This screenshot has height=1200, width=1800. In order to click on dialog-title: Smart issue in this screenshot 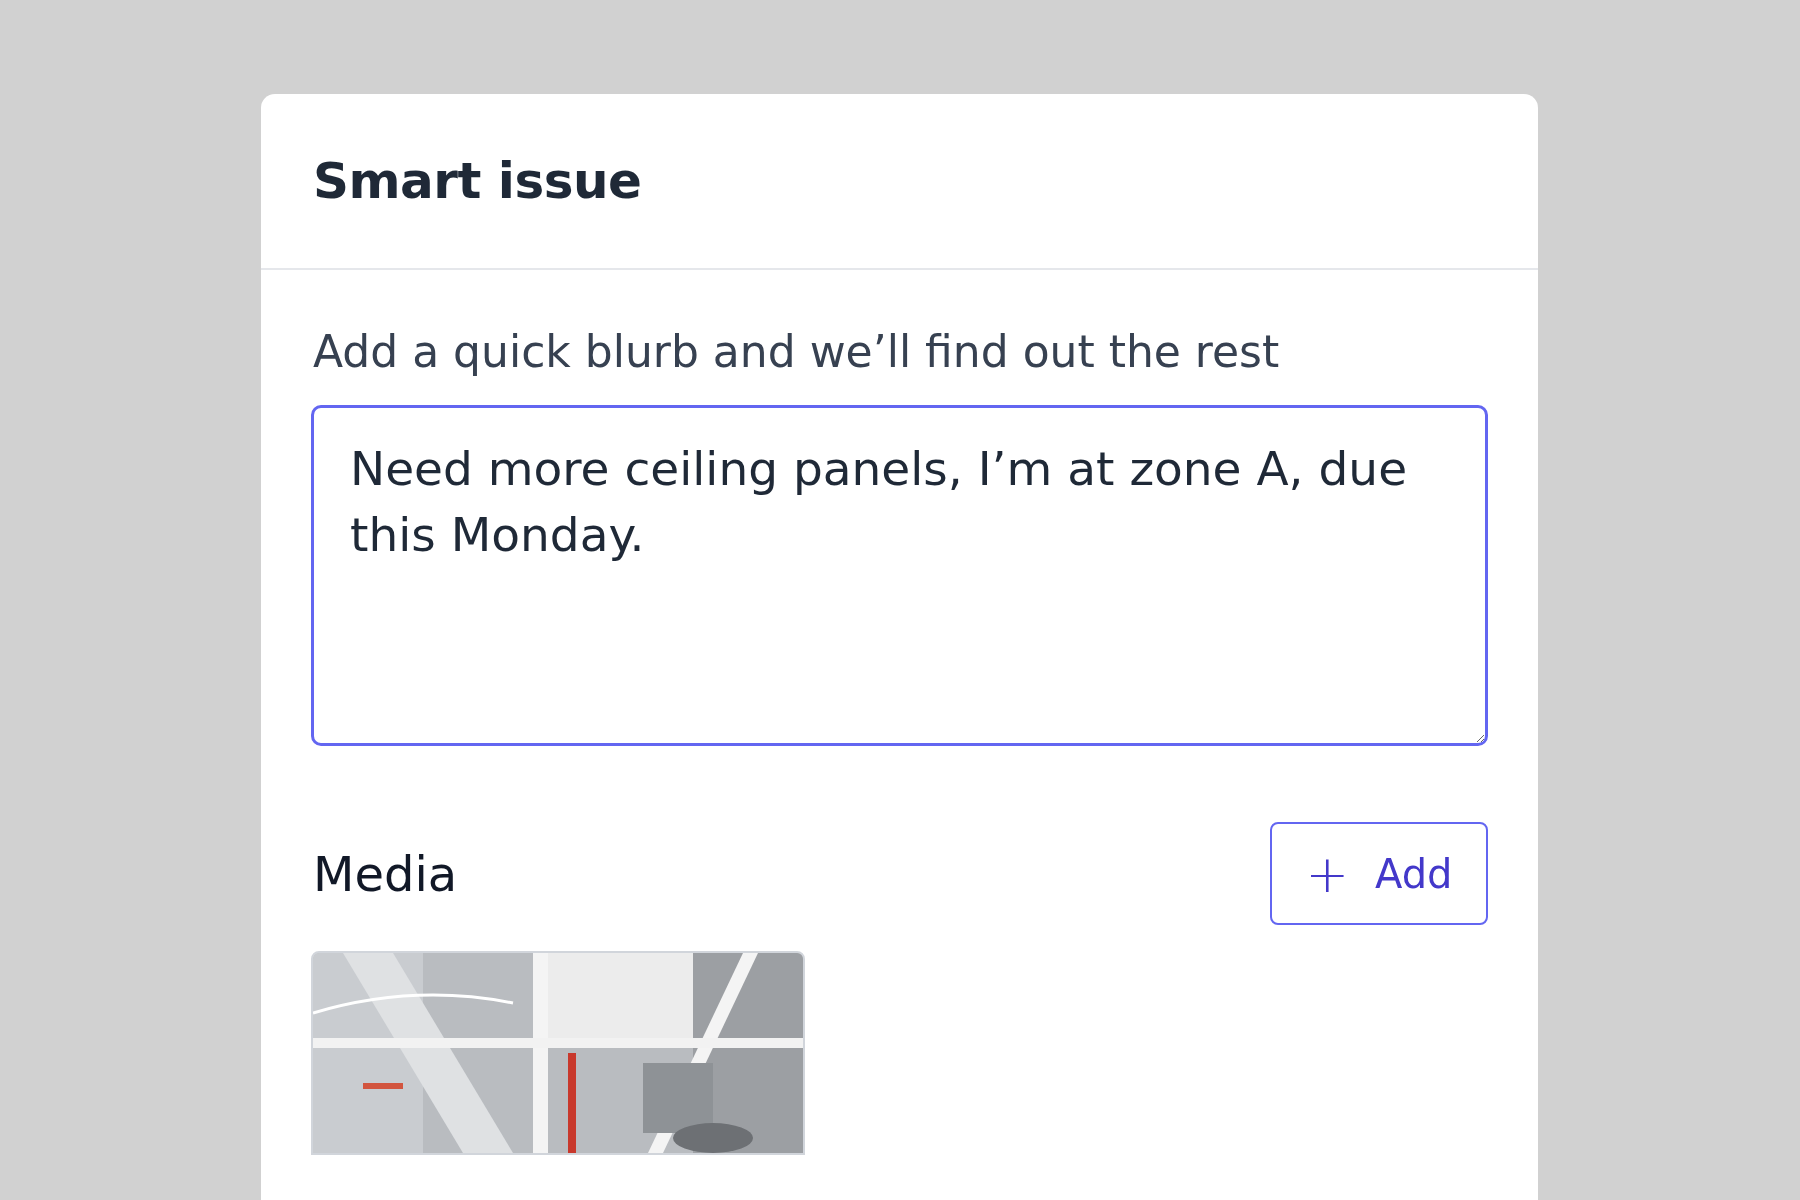, I will do `click(477, 181)`.